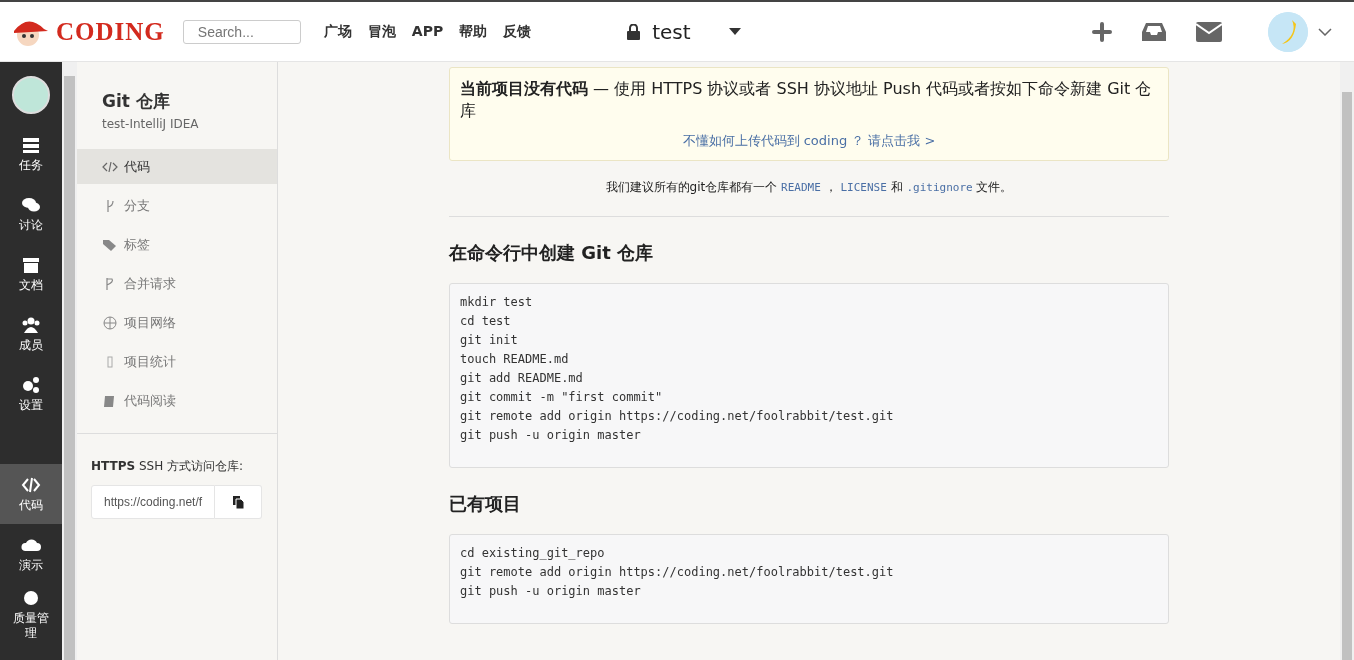 This screenshot has height=660, width=1354. Describe the element at coordinates (150, 124) in the screenshot. I see `repo-subtitle: test-IntelliJ IDEA` at that location.